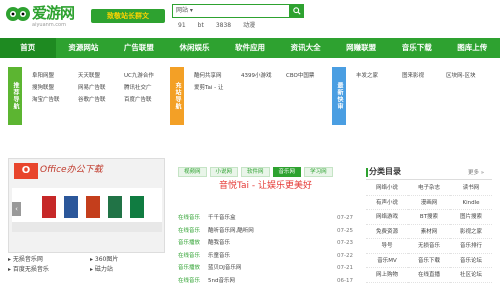 The width and height of the screenshot is (500, 299). Describe the element at coordinates (429, 247) in the screenshot. I see `category-link: 无损音乐` at that location.